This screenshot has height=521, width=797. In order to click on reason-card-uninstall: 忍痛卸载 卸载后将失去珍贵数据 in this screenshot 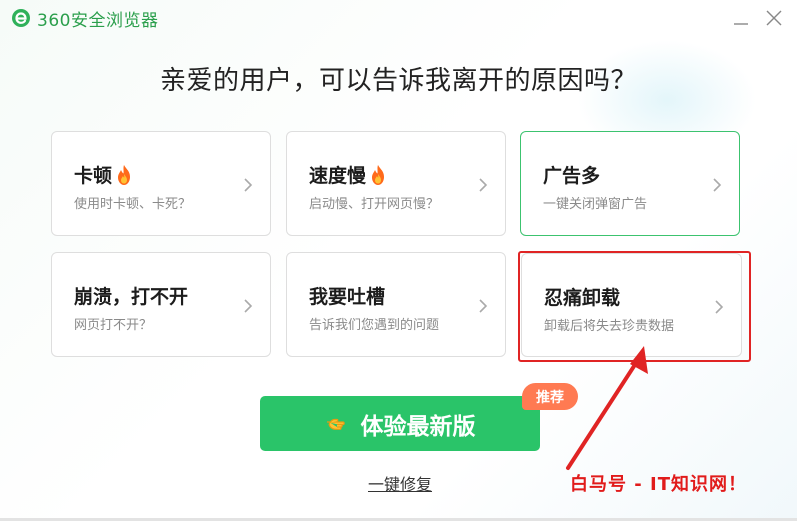, I will do `click(631, 305)`.